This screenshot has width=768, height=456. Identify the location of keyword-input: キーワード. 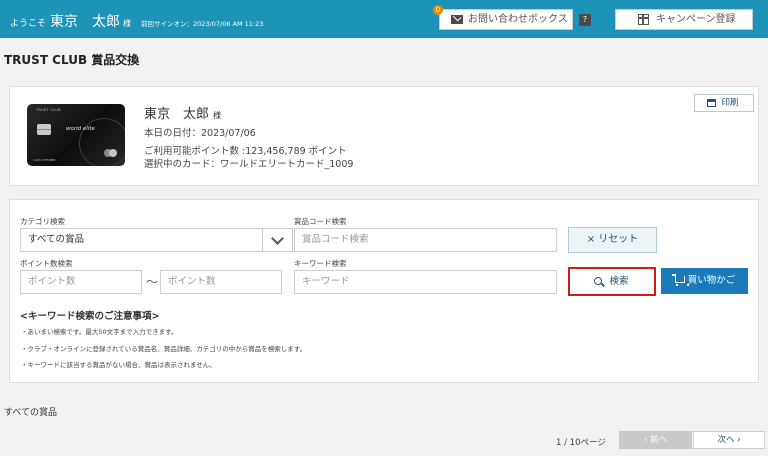
(425, 282).